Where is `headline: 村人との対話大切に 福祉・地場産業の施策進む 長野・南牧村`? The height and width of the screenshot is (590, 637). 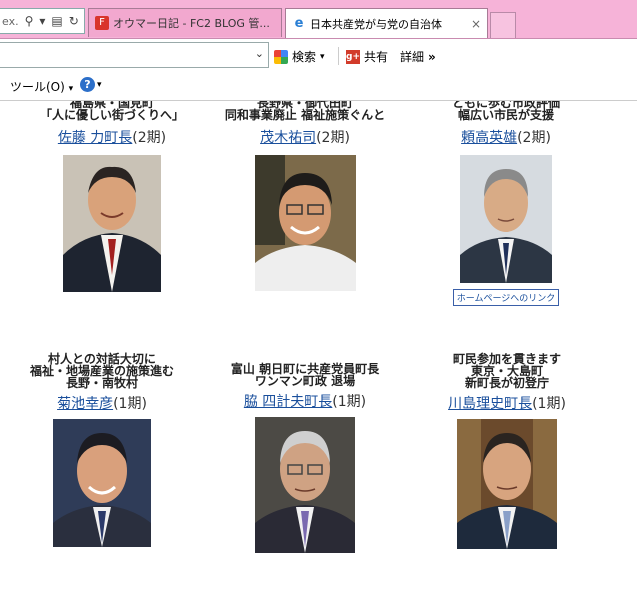
headline: 村人との対話大切に 福祉・地場産業の施策進む 長野・南牧村 is located at coordinates (102, 371).